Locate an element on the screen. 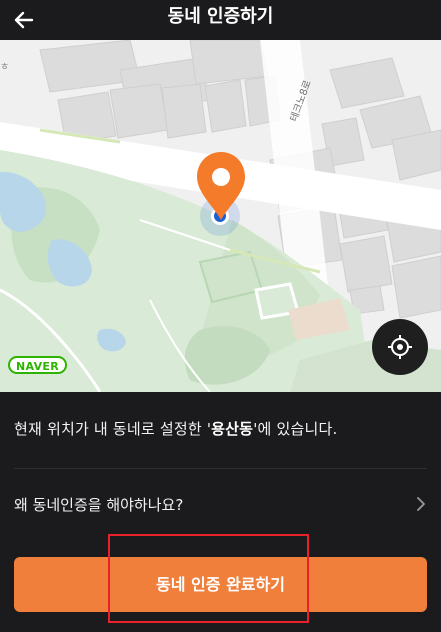 This screenshot has height=632, width=441. why-verify-label: 왜 동네인증을 해야하나요? is located at coordinates (99, 505).